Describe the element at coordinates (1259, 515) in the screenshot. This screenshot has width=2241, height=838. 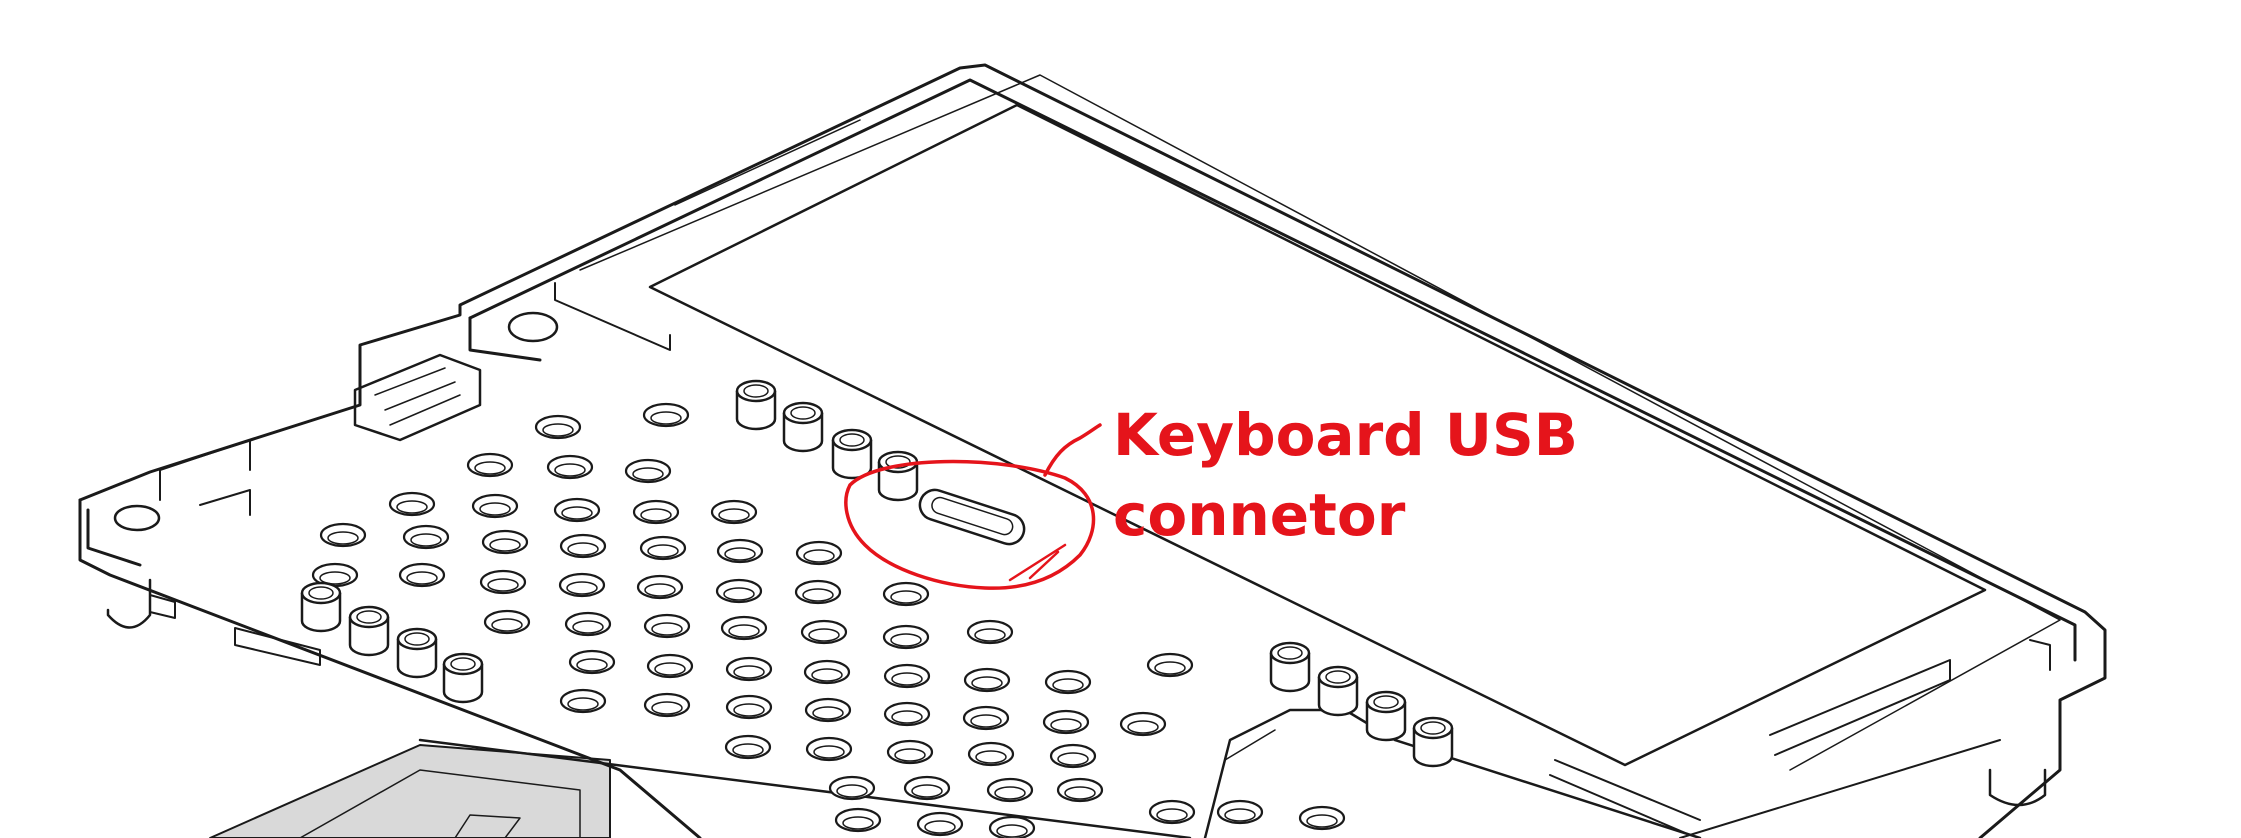
I see `annotation-label-line2: connetor` at that location.